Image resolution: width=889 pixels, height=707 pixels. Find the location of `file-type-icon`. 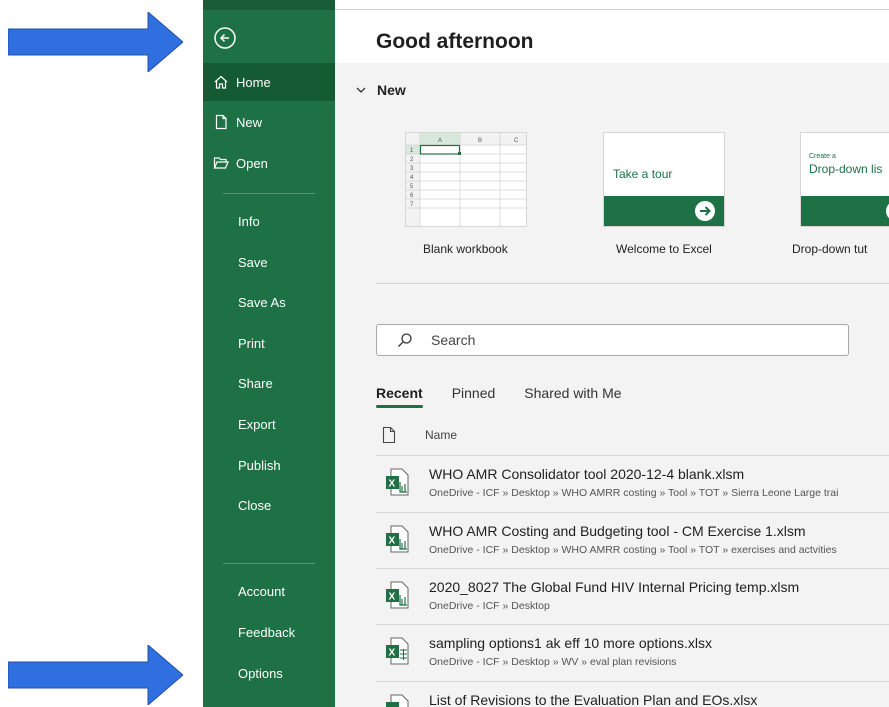

file-type-icon is located at coordinates (389, 435).